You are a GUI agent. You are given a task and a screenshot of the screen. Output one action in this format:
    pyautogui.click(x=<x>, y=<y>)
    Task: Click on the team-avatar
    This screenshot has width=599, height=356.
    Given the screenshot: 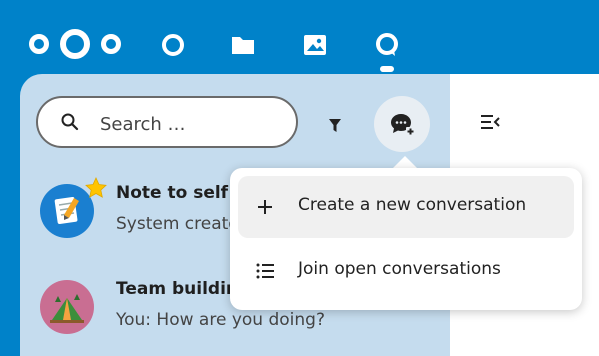 What is the action you would take?
    pyautogui.click(x=67, y=307)
    